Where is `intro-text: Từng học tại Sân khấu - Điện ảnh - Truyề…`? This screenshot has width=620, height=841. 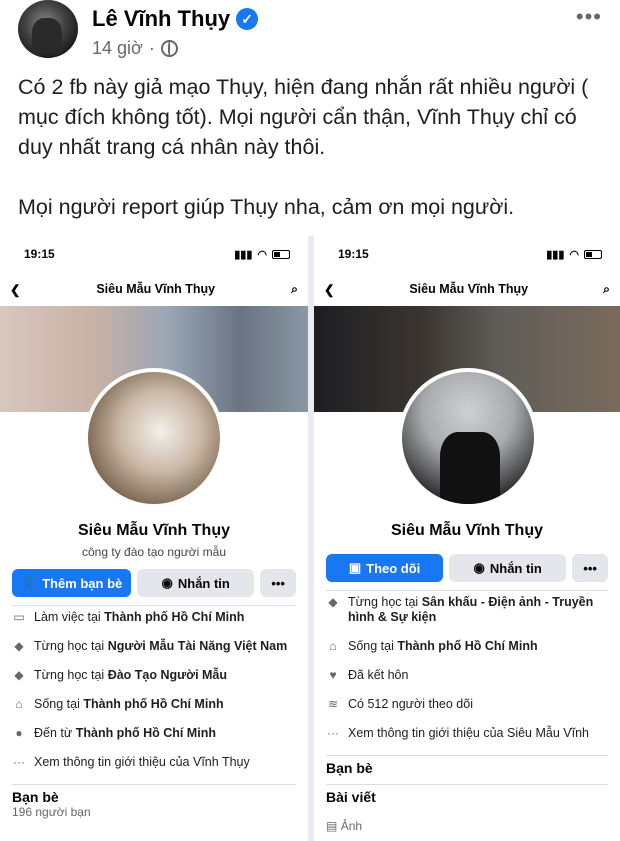
intro-text: Từng học tại Sân khấu - Điện ảnh - Truyề… is located at coordinates (478, 610).